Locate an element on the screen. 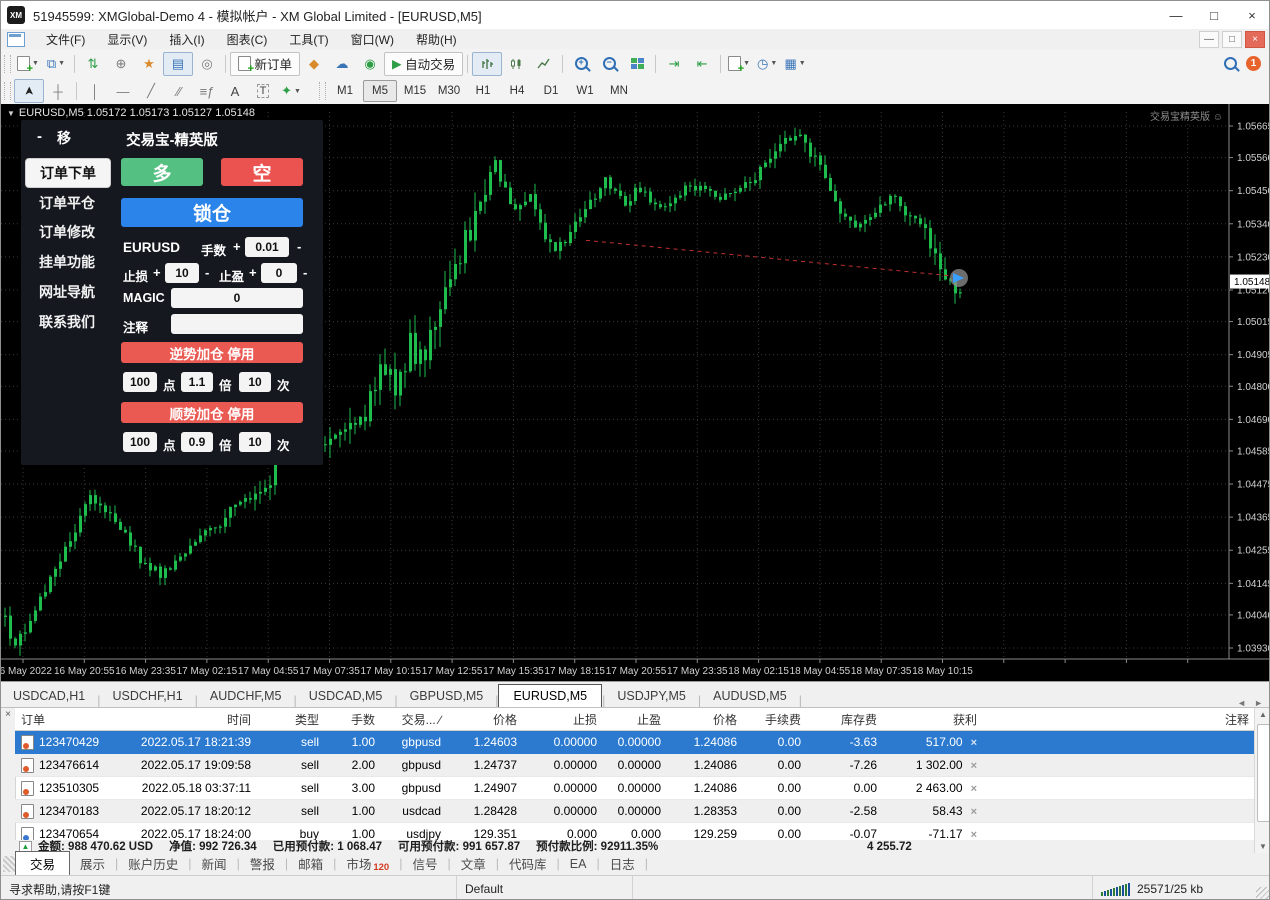 Image resolution: width=1270 pixels, height=900 pixels. bottom-tab-邮箱: 邮箱 is located at coordinates (310, 863).